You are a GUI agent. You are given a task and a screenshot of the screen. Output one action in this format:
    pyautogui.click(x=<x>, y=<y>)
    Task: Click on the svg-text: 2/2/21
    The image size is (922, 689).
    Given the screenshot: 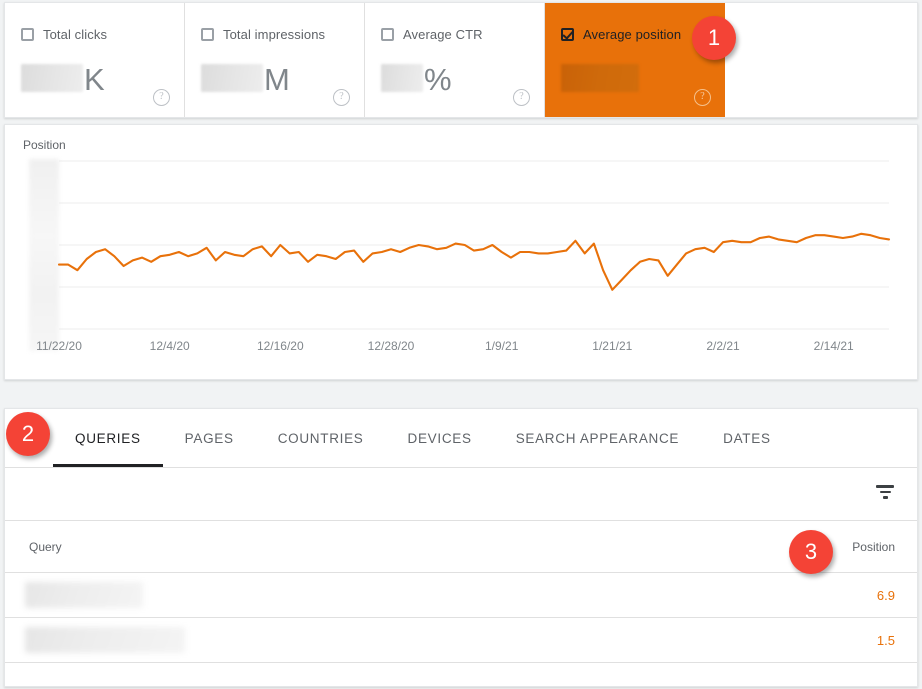 What is the action you would take?
    pyautogui.click(x=723, y=346)
    